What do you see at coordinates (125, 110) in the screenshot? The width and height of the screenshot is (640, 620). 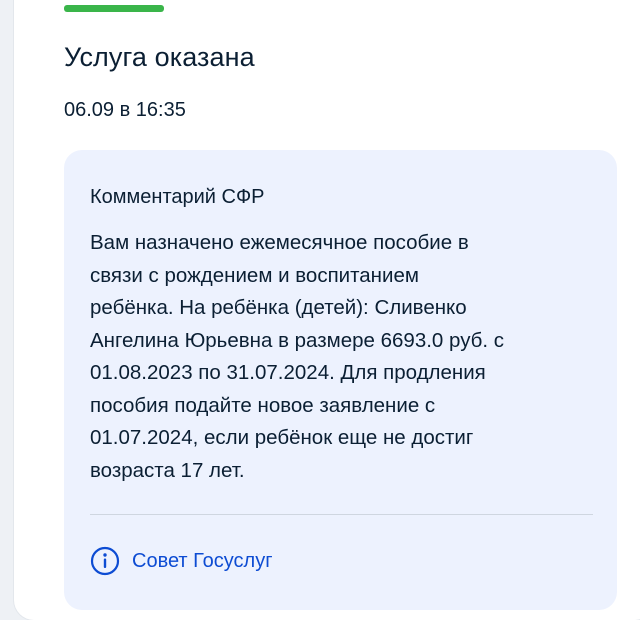 I see `status-timestamp: 06.09 в 16:35` at bounding box center [125, 110].